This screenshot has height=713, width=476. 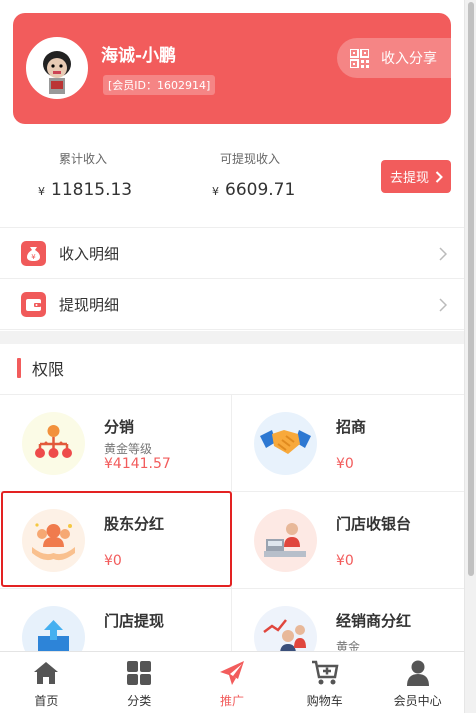 What do you see at coordinates (231, 701) in the screenshot?
I see `nav-label: 推广` at bounding box center [231, 701].